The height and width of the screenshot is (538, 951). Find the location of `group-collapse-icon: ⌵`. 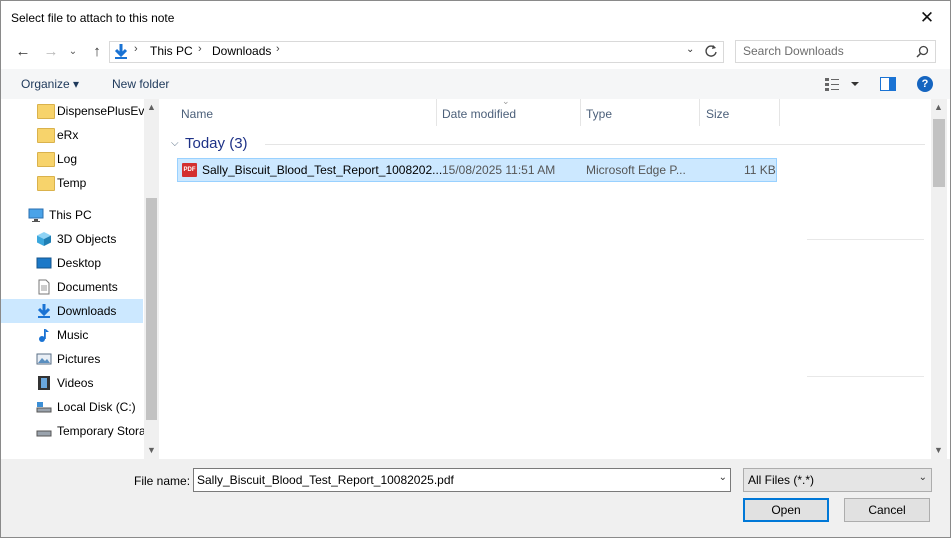

group-collapse-icon: ⌵ is located at coordinates (175, 143).